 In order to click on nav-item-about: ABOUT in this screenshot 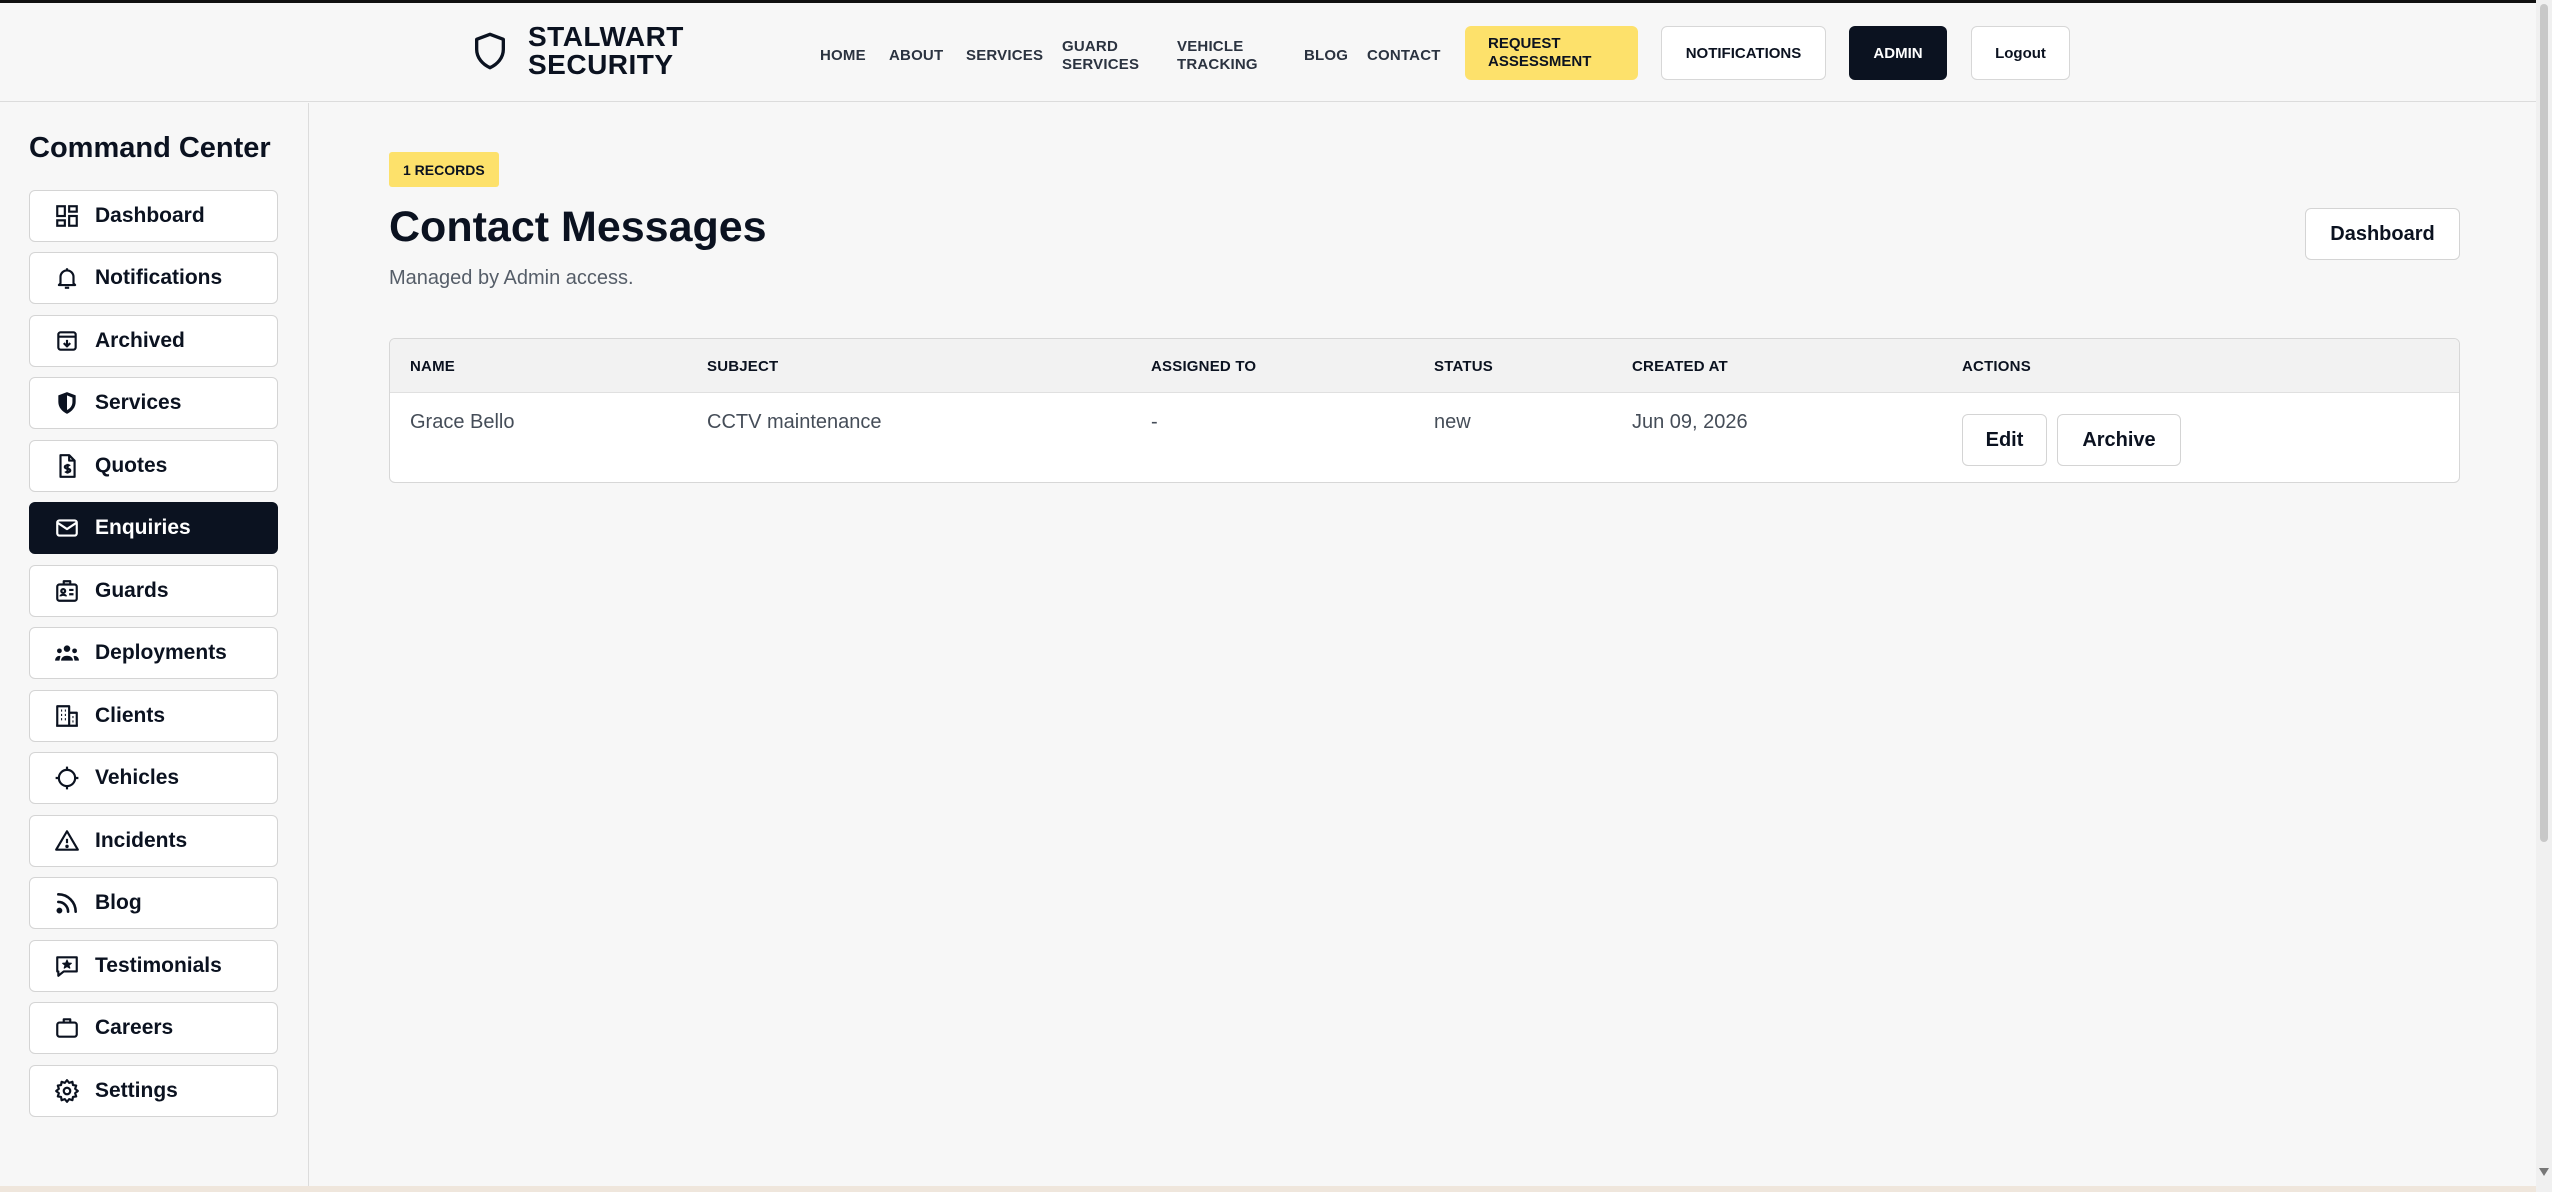, I will do `click(916, 56)`.